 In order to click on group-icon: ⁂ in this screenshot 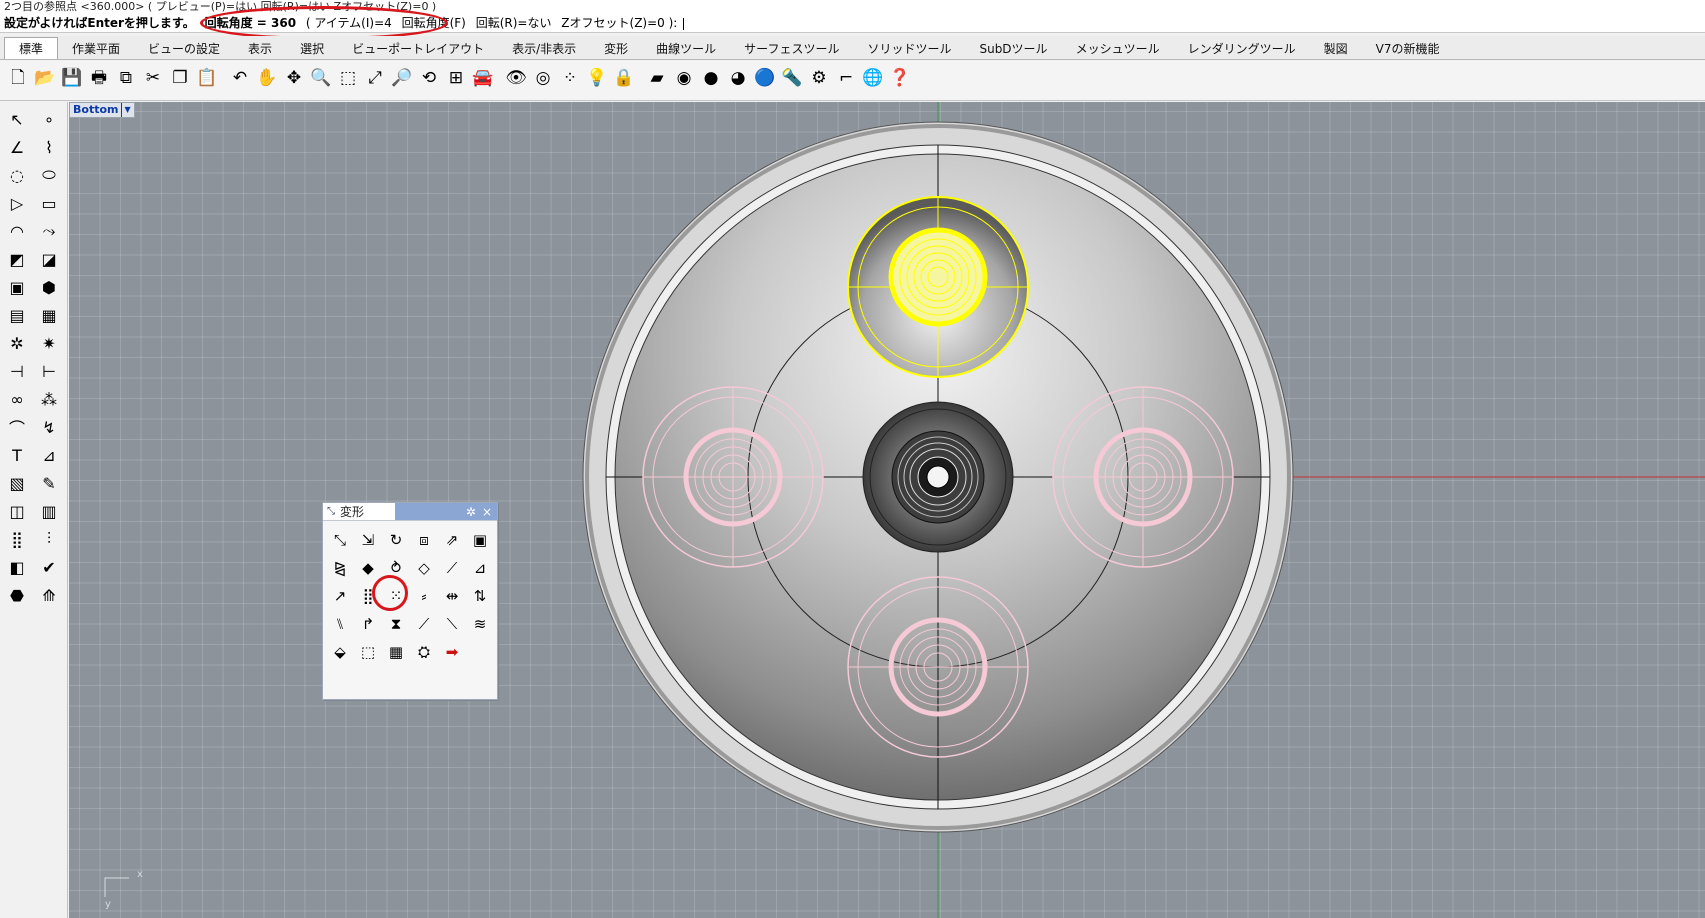, I will do `click(49, 399)`.